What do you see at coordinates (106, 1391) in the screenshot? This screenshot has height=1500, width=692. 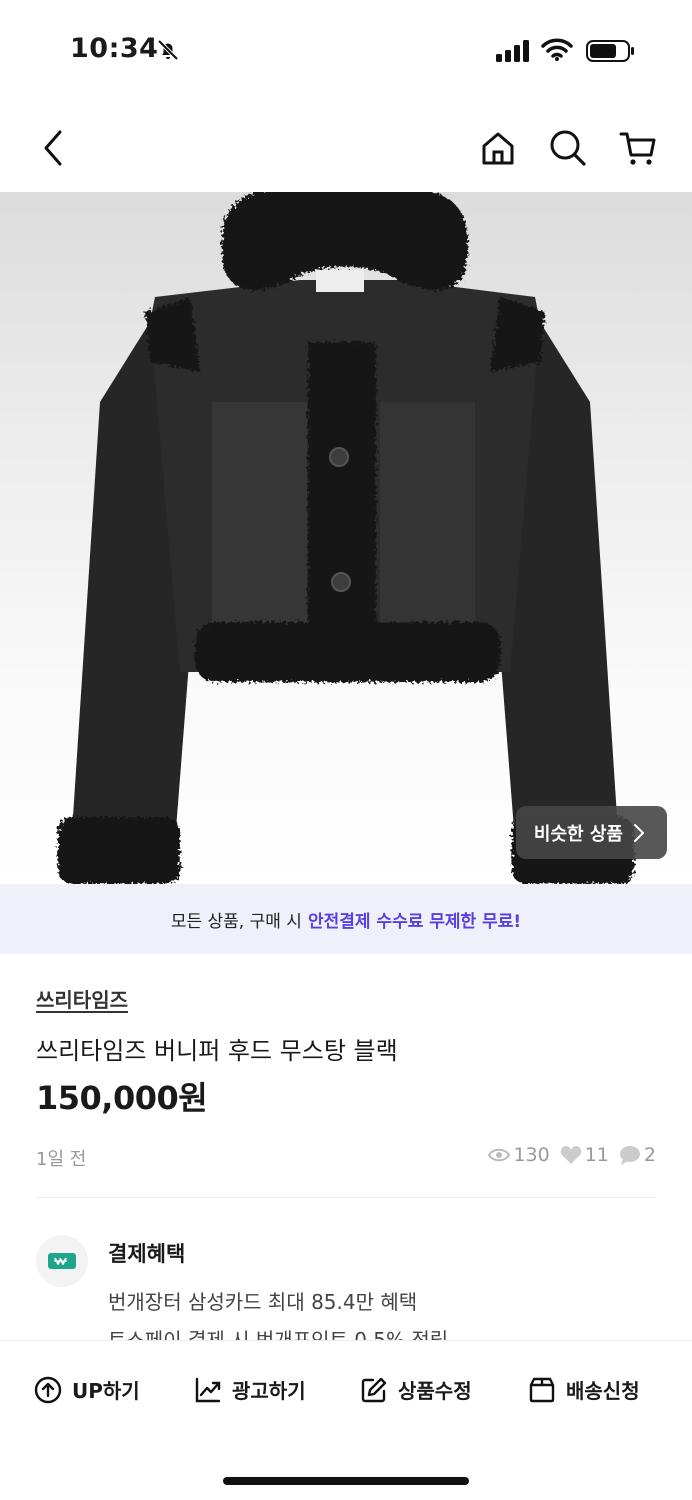 I see `up-label: UP하기` at bounding box center [106, 1391].